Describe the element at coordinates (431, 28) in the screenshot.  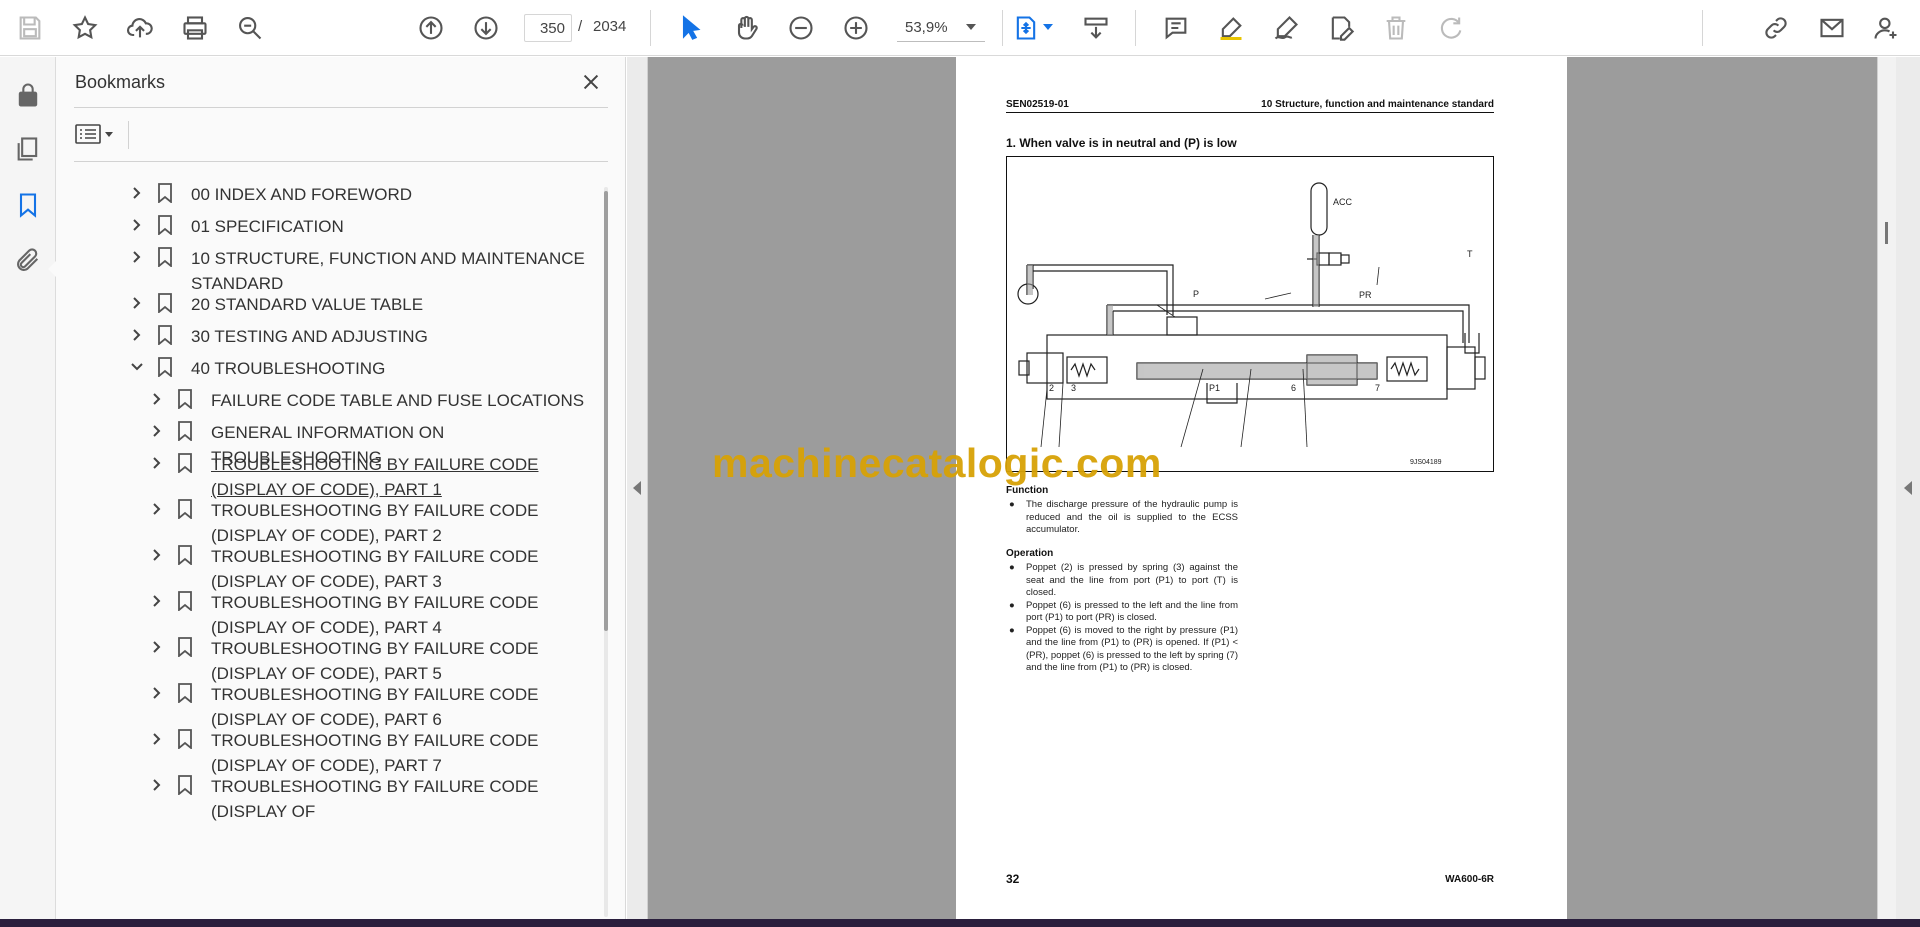
I see `page-up-icon` at that location.